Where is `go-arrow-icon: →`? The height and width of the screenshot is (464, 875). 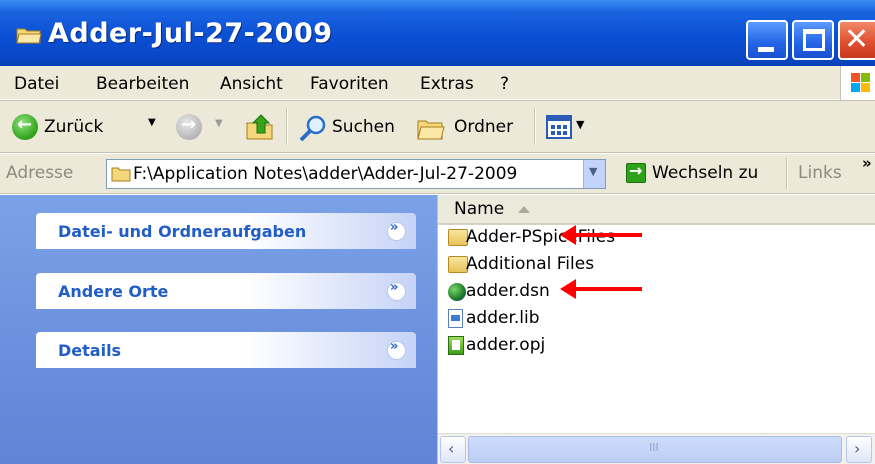 go-arrow-icon: → is located at coordinates (636, 172).